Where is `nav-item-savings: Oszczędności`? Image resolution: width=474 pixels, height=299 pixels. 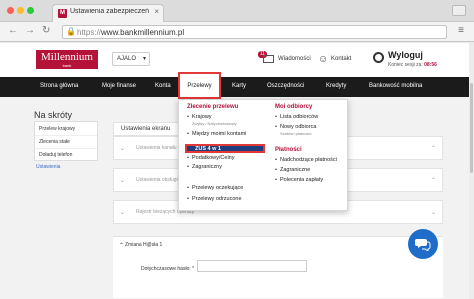 nav-item-savings: Oszczędności is located at coordinates (285, 86).